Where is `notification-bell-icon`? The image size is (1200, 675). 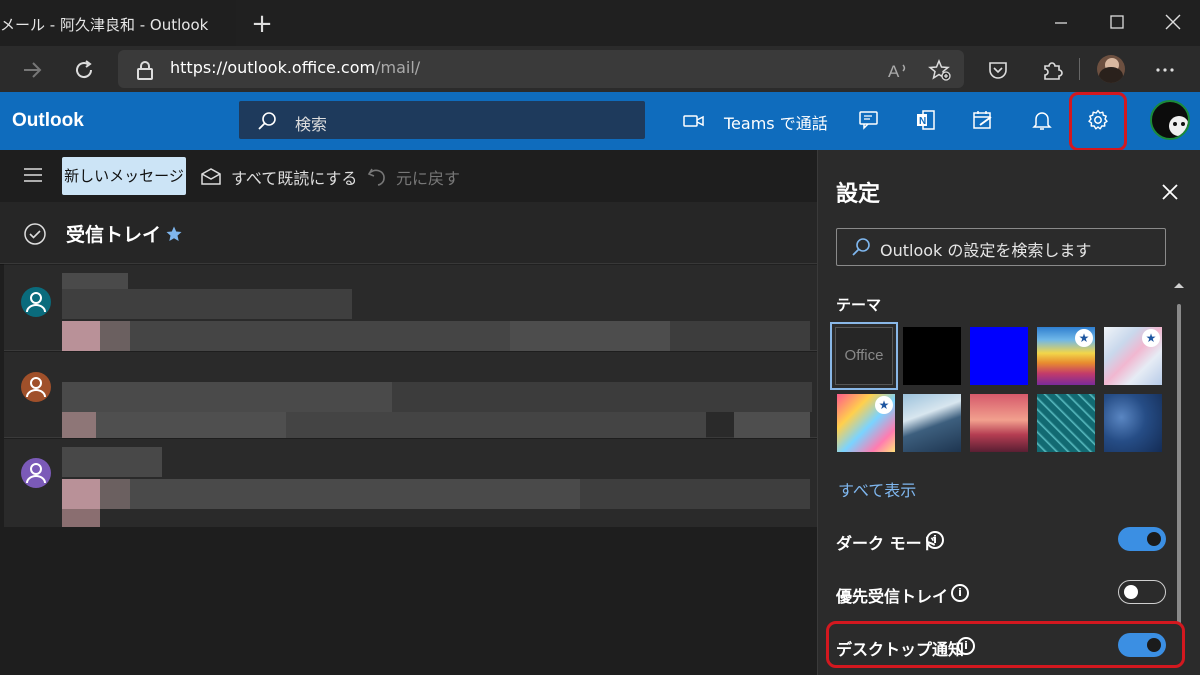 notification-bell-icon is located at coordinates (1042, 120).